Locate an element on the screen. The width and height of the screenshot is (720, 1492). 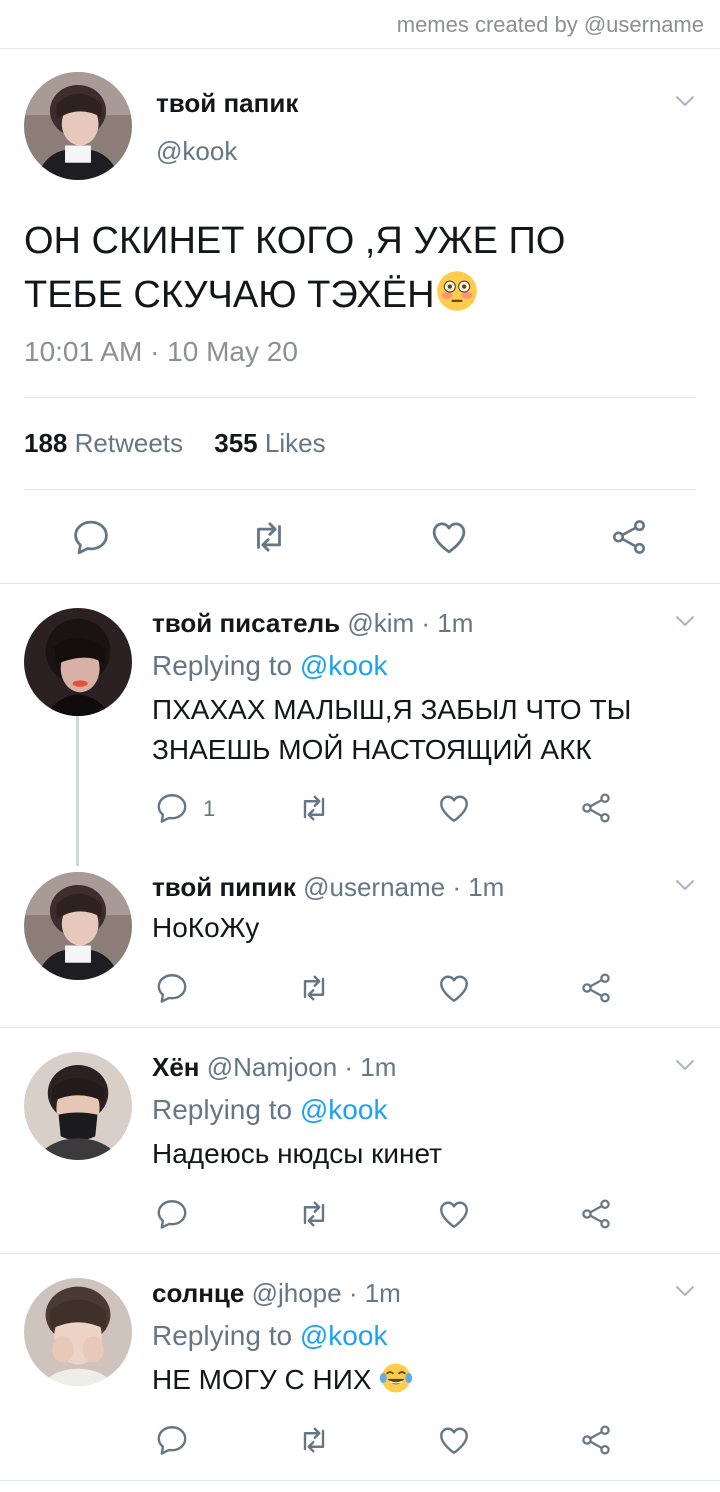
reply-header: Хён @Namjoon · 1m is located at coordinates (274, 1067).